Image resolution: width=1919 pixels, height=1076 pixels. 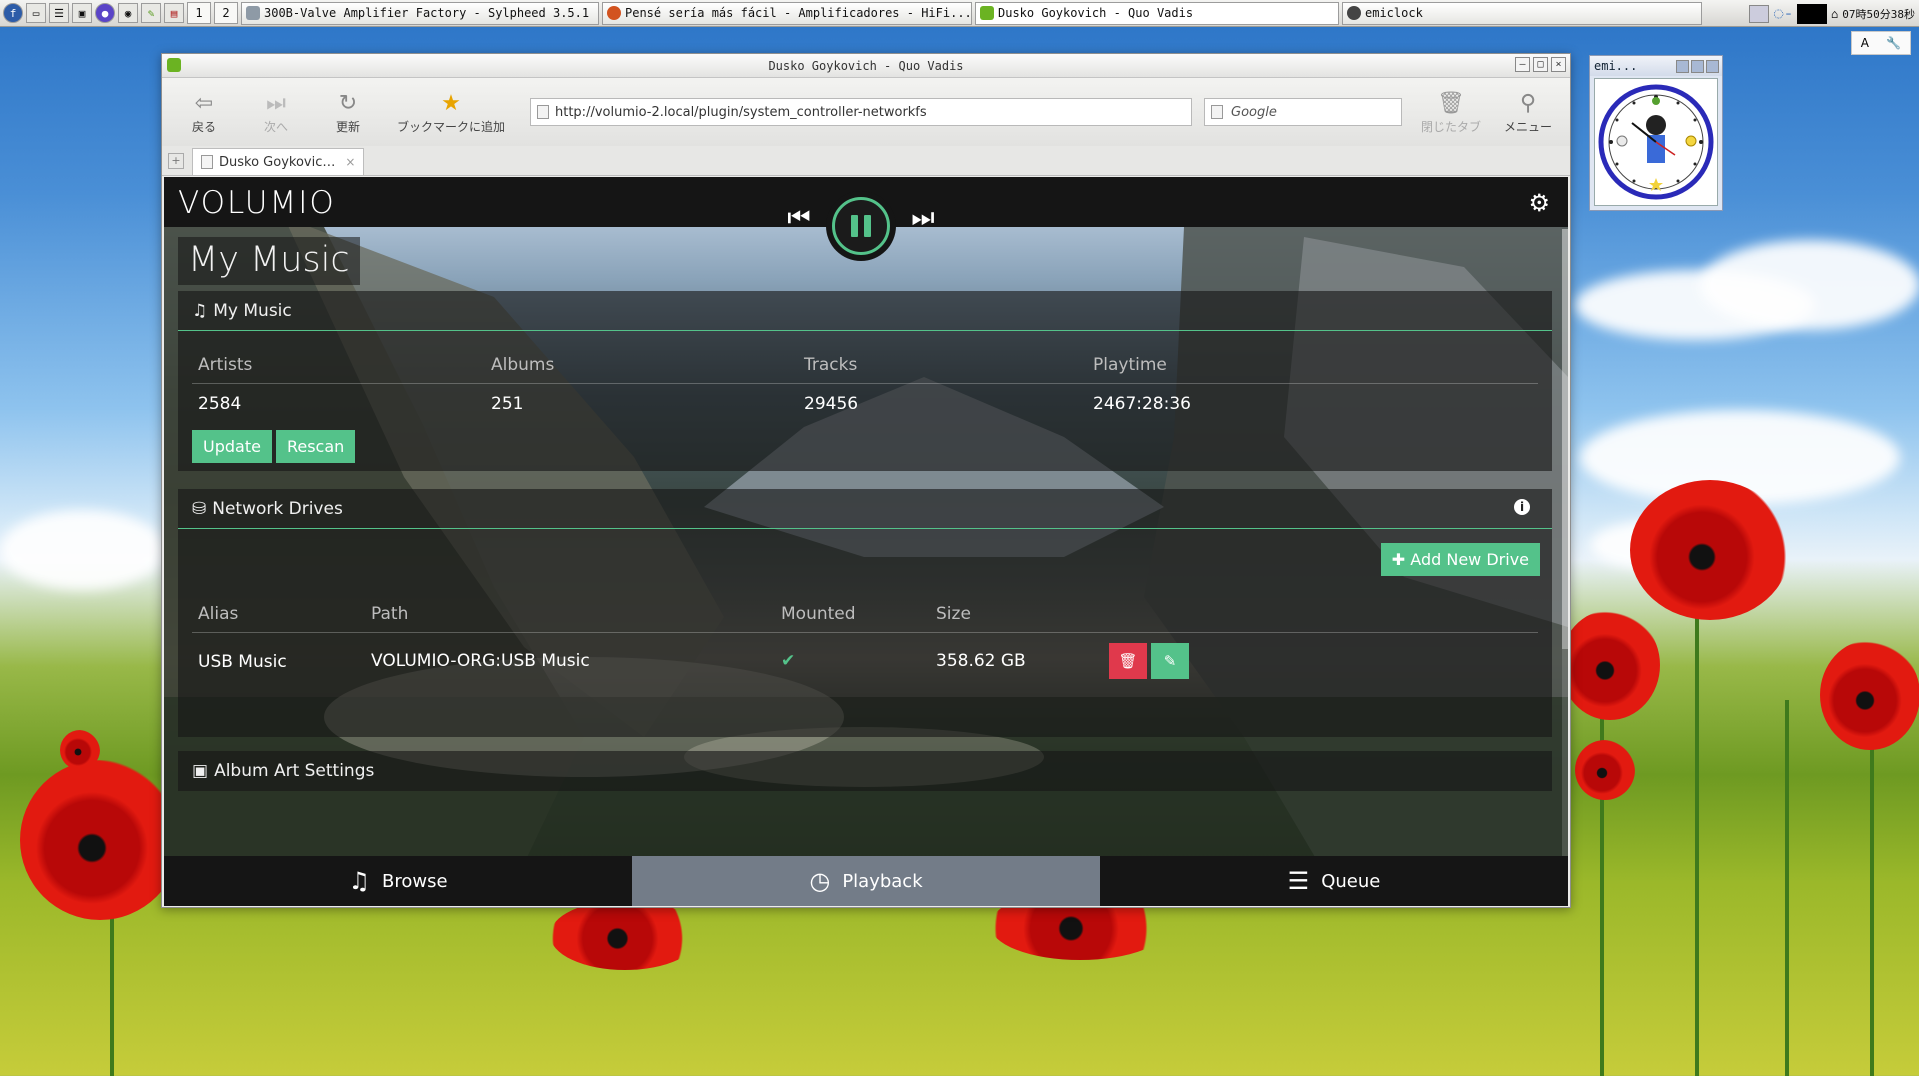 I want to click on back-button: ⇦ 戻る, so click(x=204, y=112).